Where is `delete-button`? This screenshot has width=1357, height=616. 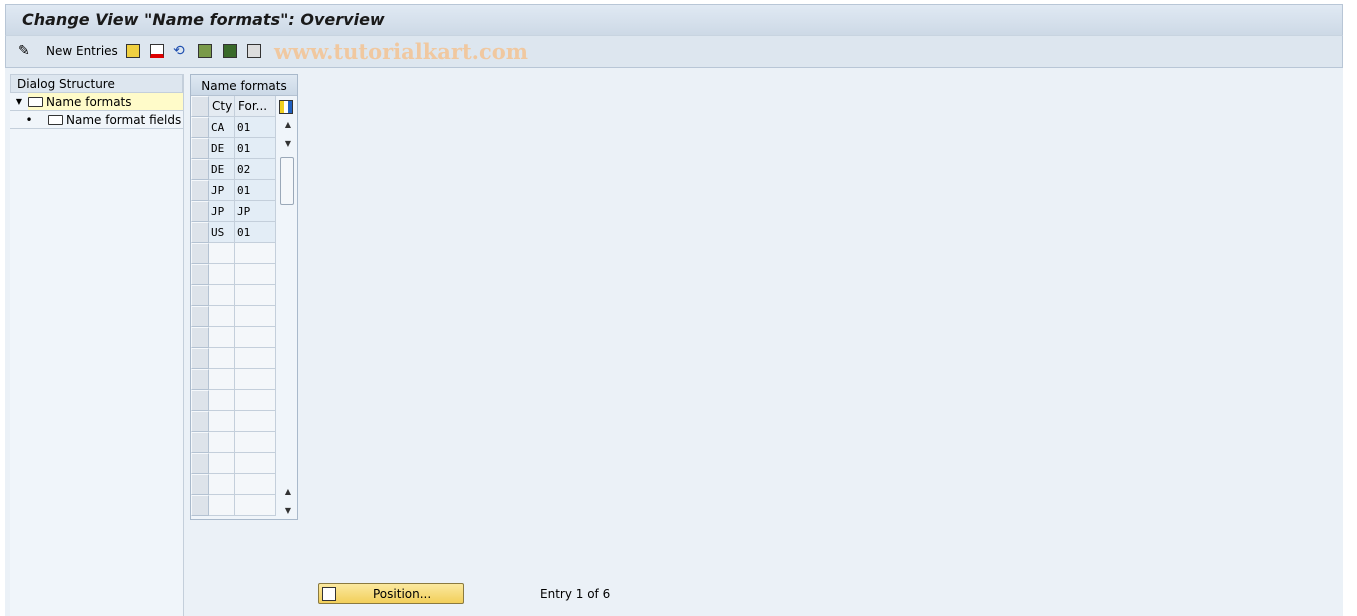
delete-button is located at coordinates (157, 51).